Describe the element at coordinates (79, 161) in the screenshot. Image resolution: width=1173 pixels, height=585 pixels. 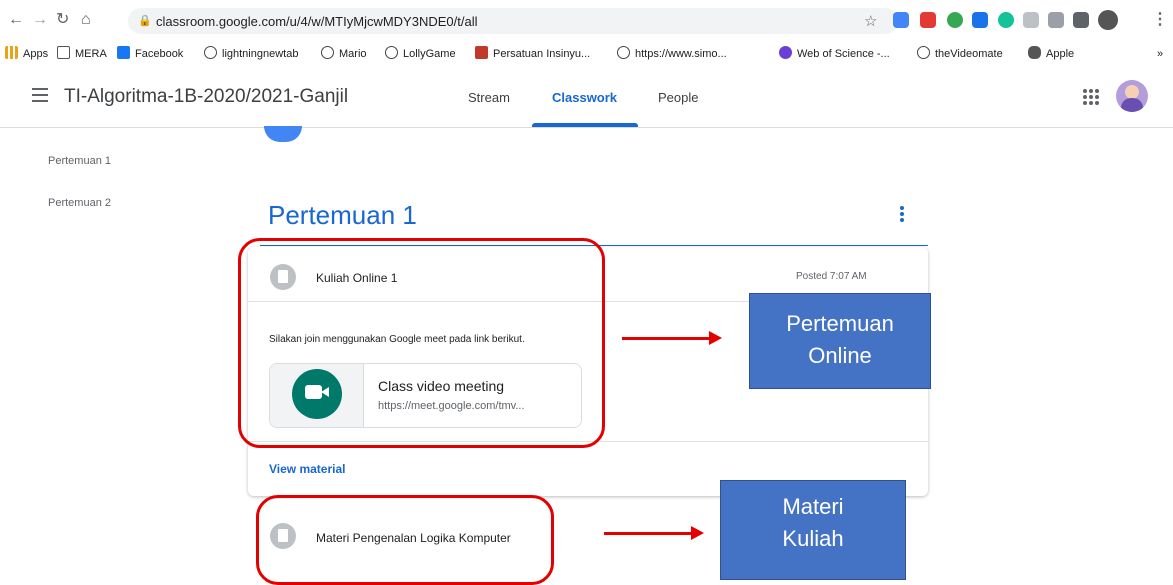
I see `topic-pertemuan-1: Pertemuan 1` at that location.